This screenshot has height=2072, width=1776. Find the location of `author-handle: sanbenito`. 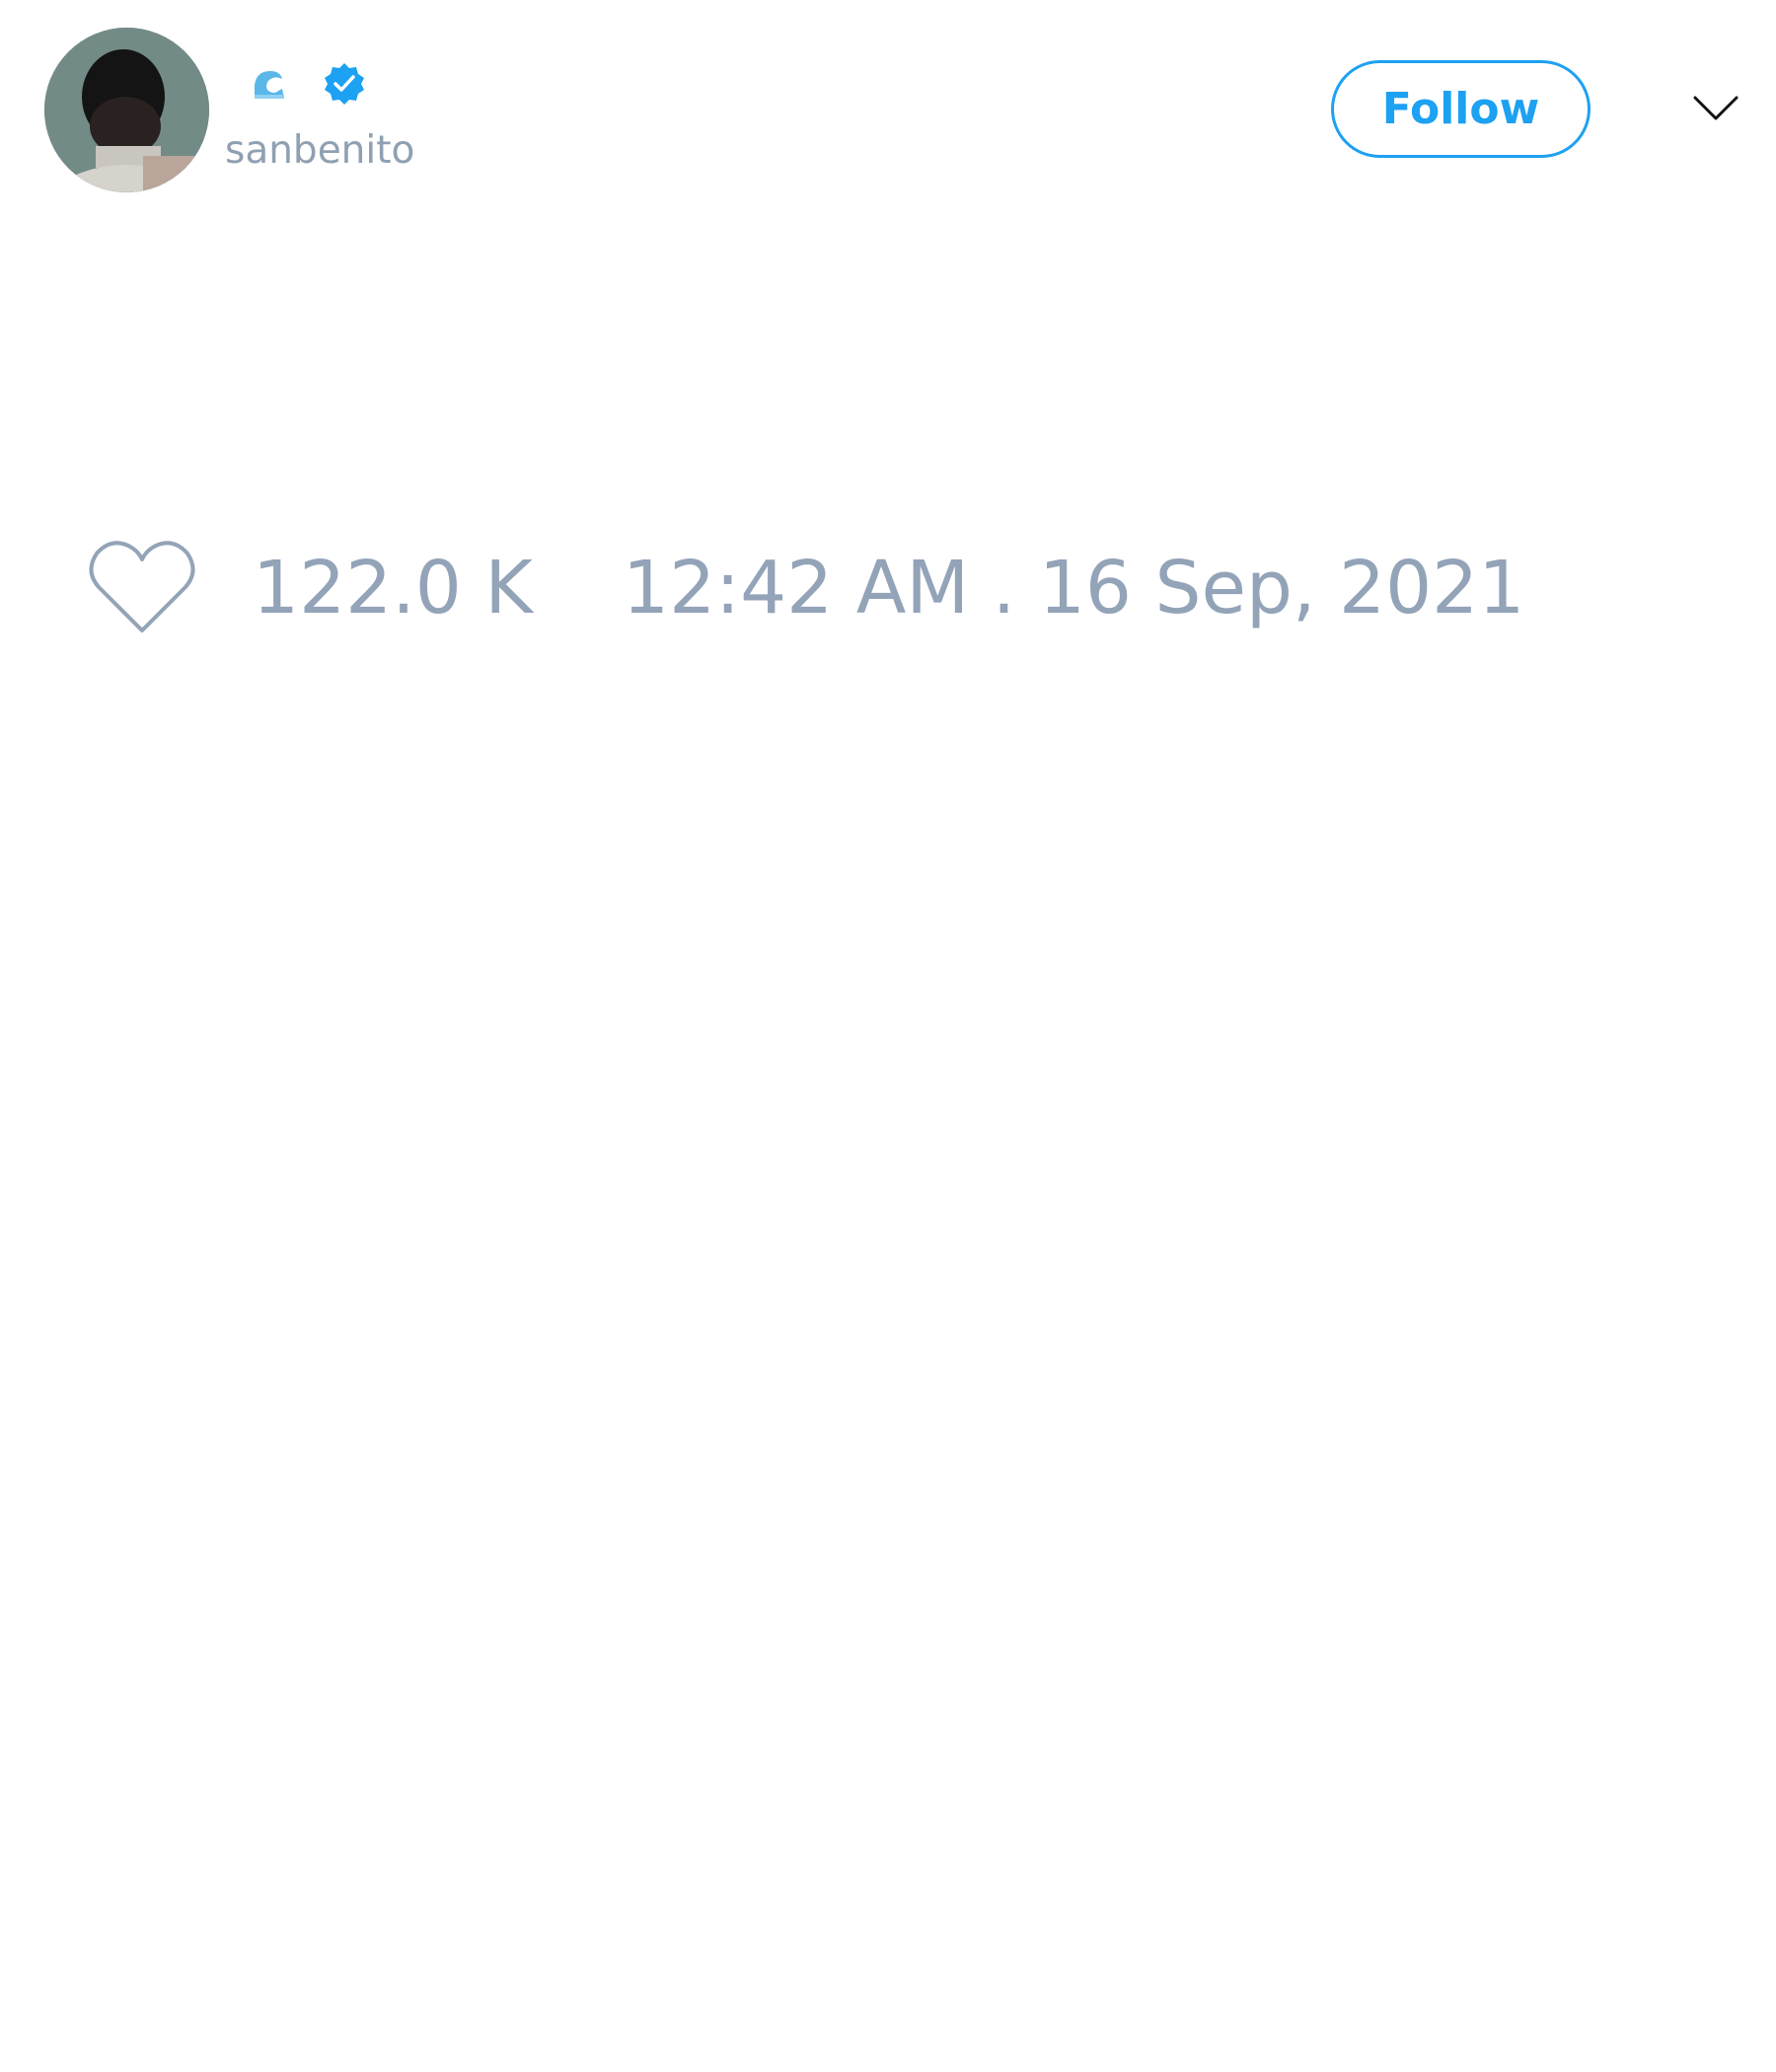

author-handle: sanbenito is located at coordinates (320, 151).